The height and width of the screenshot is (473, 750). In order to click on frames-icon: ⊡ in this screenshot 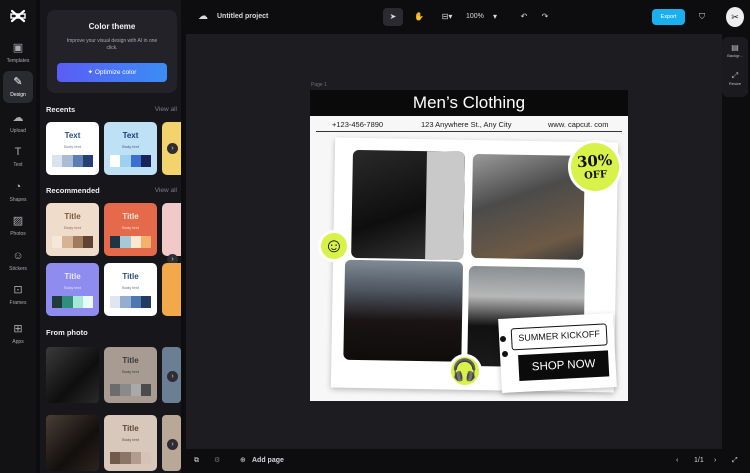, I will do `click(18, 290)`.